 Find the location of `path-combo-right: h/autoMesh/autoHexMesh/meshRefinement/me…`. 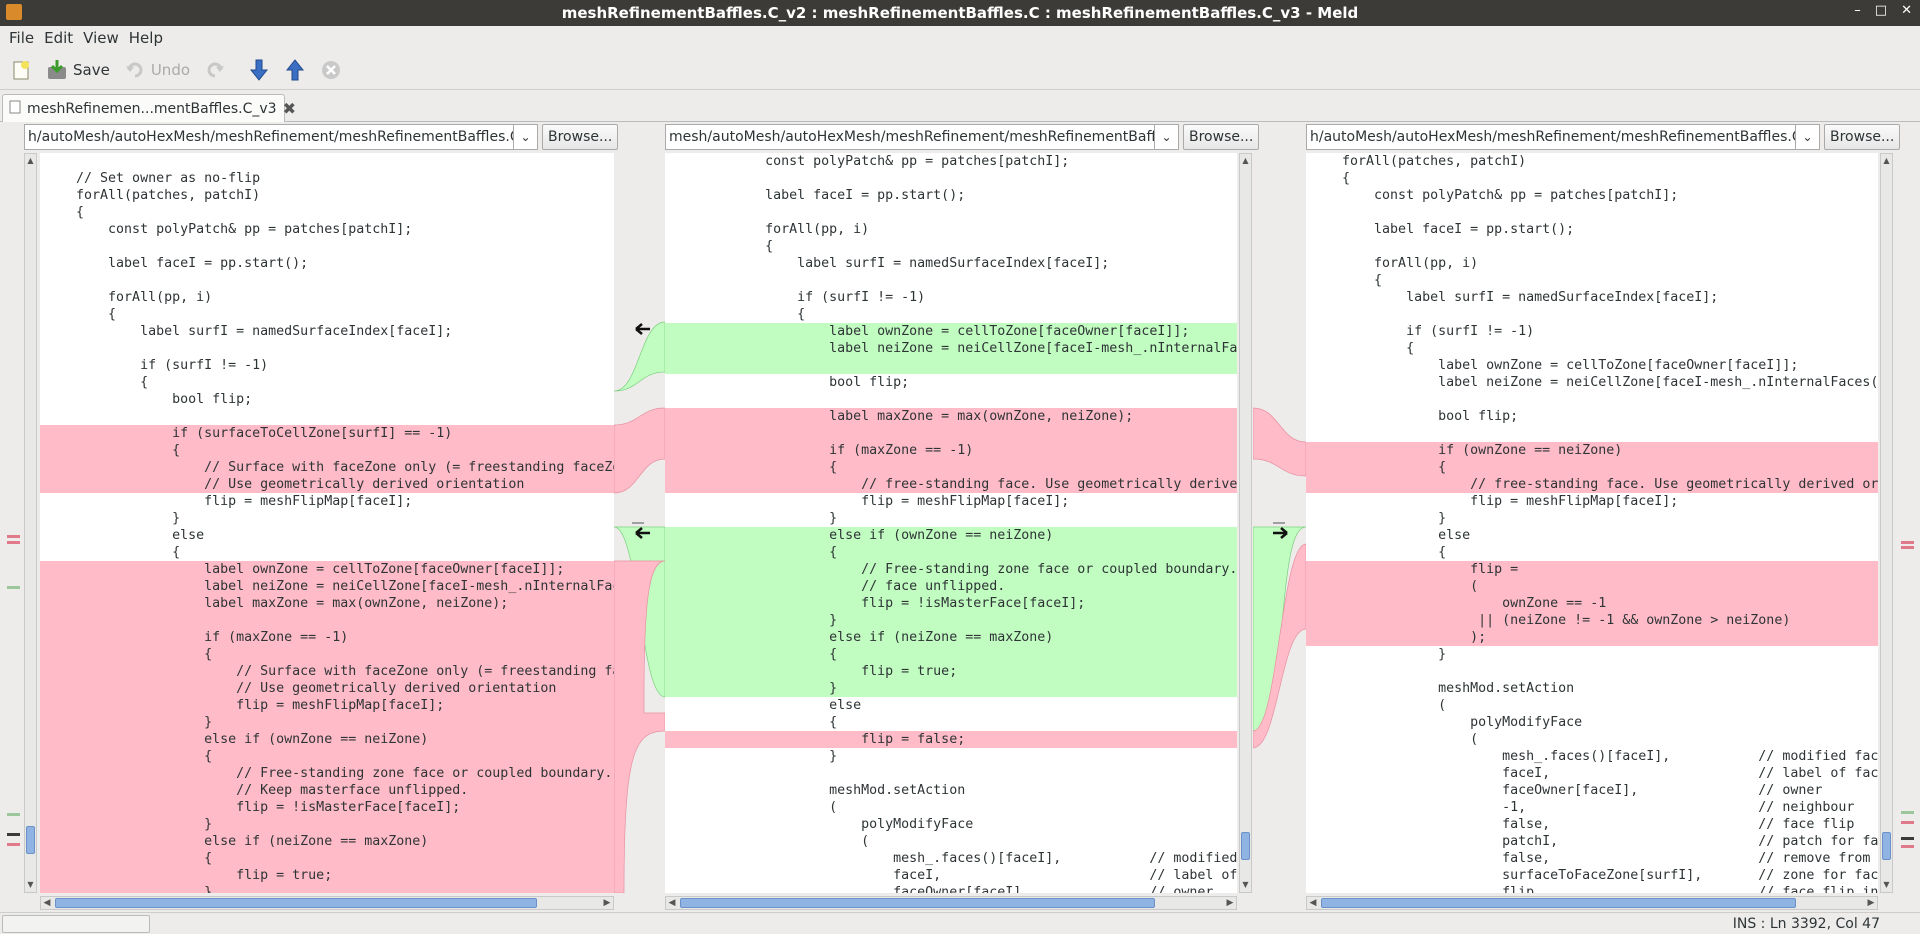

path-combo-right: h/autoMesh/autoHexMesh/meshRefinement/me… is located at coordinates (1563, 137).